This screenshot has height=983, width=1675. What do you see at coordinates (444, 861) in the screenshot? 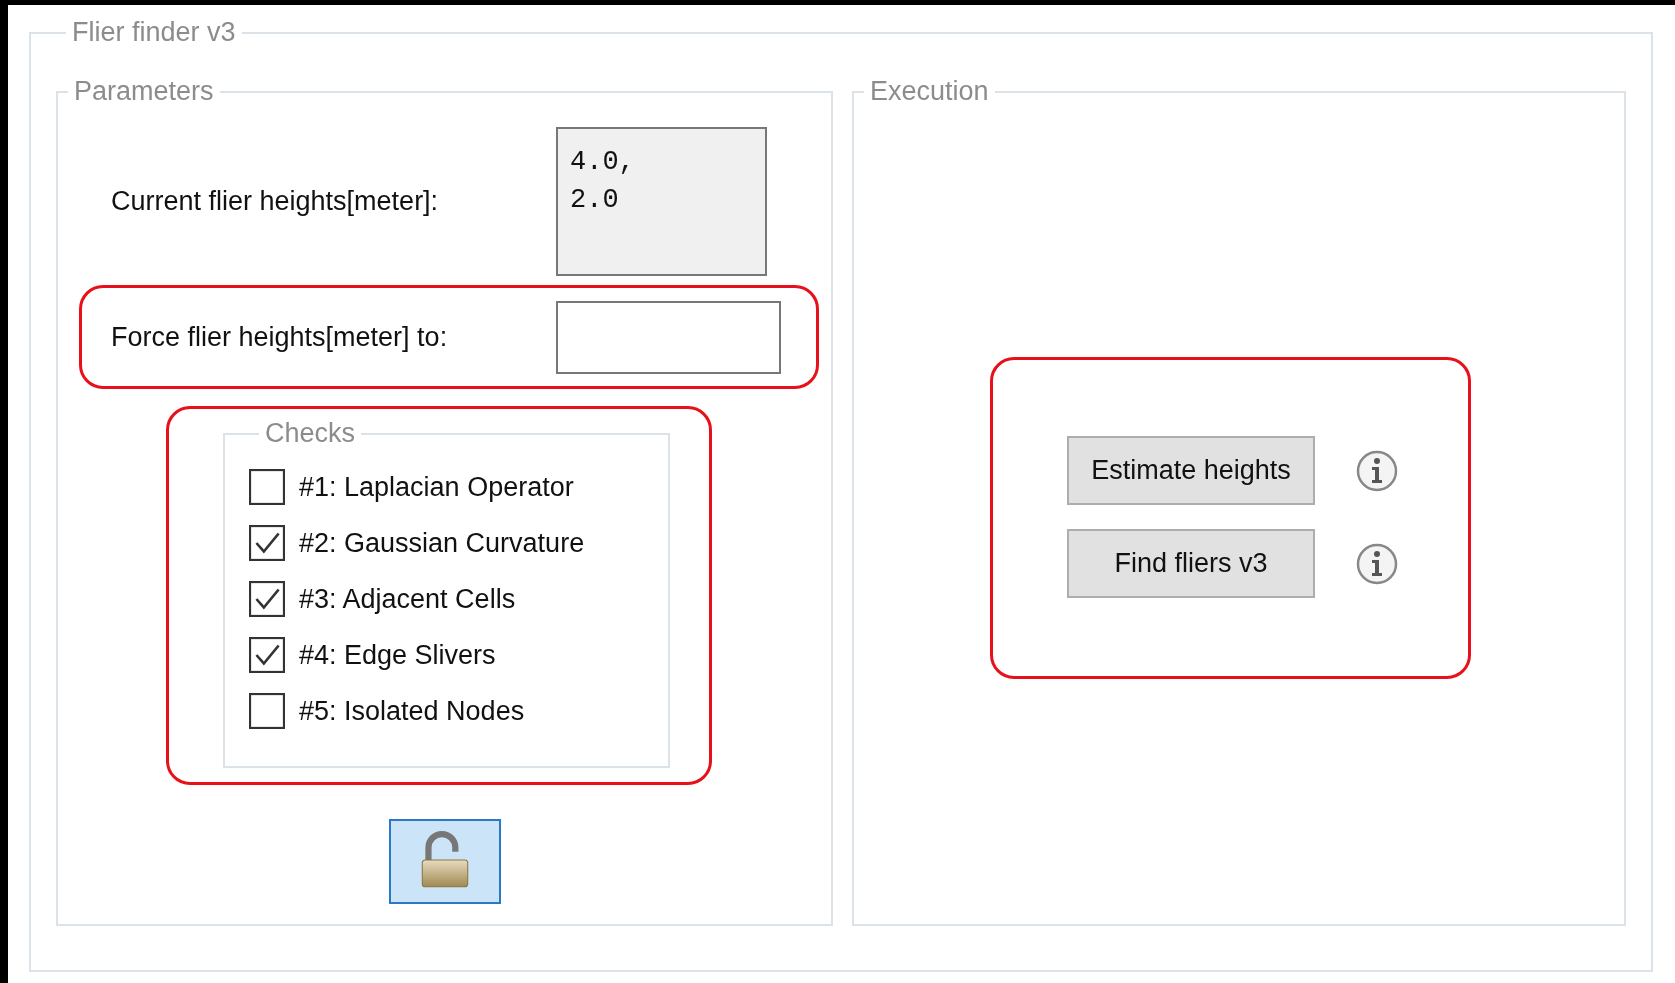
I see `lock-button` at bounding box center [444, 861].